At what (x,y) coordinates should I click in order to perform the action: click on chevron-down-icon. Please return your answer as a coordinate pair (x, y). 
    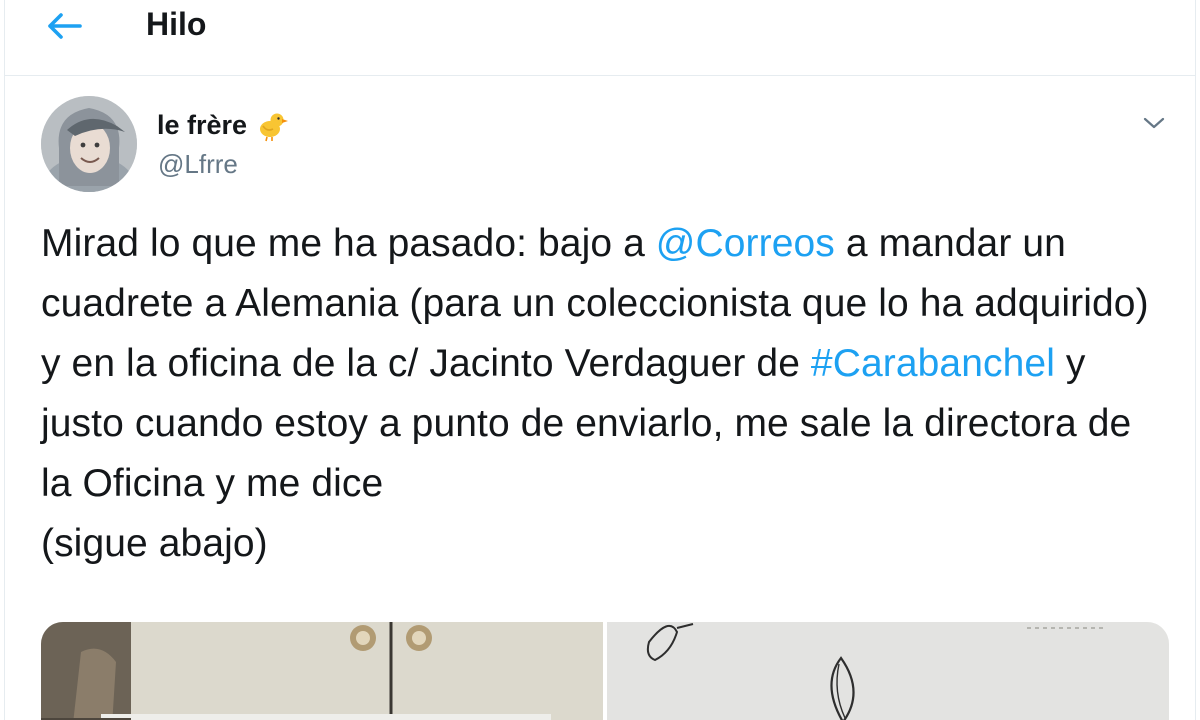
    Looking at the image, I should click on (1154, 123).